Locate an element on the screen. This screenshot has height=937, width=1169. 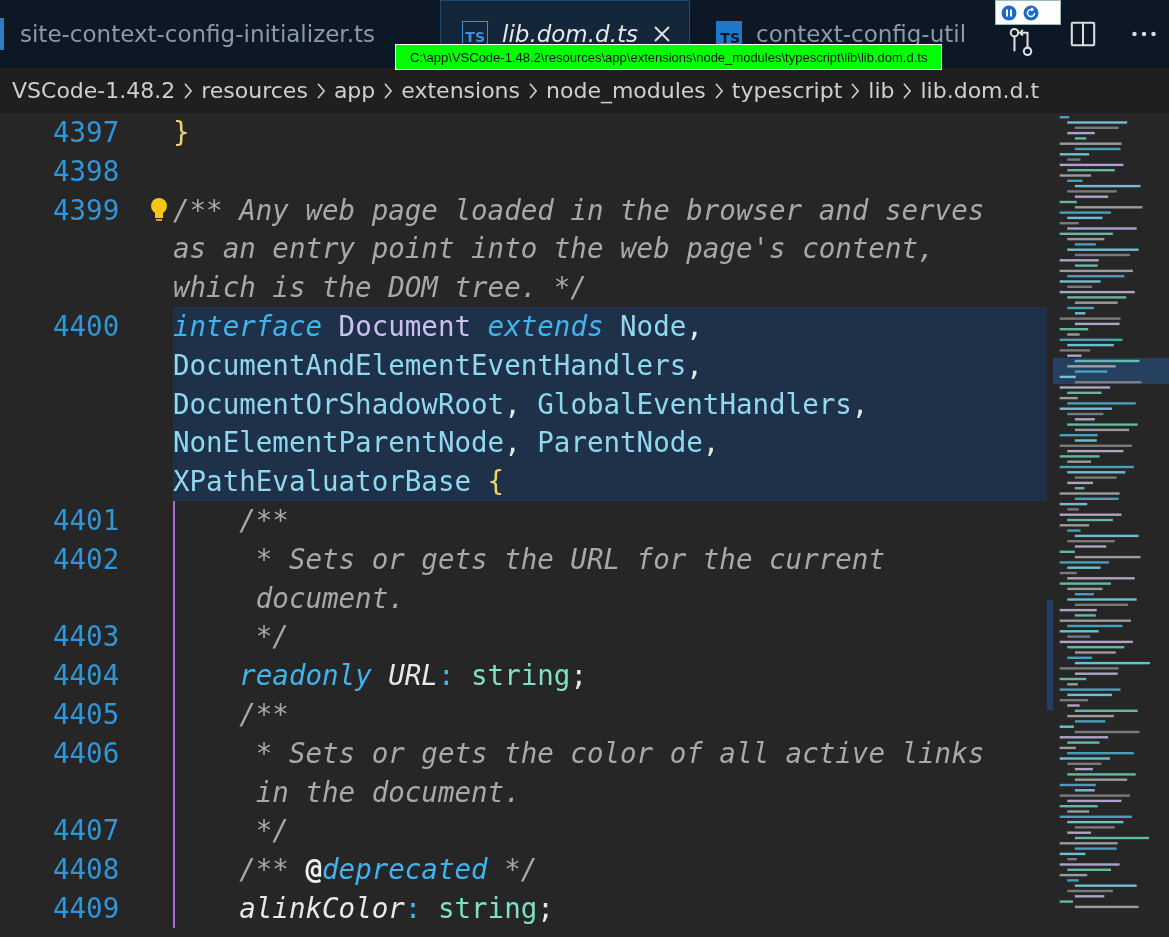
path-tooltip: C:\app\VSCode-1.48.2\resources\app\extensions\node_modules\typescript\lib\lib.dom.d.ts is located at coordinates (669, 57).